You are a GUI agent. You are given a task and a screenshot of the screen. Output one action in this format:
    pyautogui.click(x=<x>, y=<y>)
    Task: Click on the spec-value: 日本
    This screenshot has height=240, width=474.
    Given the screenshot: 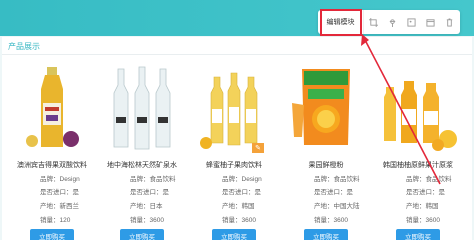 What is the action you would take?
    pyautogui.click(x=156, y=206)
    